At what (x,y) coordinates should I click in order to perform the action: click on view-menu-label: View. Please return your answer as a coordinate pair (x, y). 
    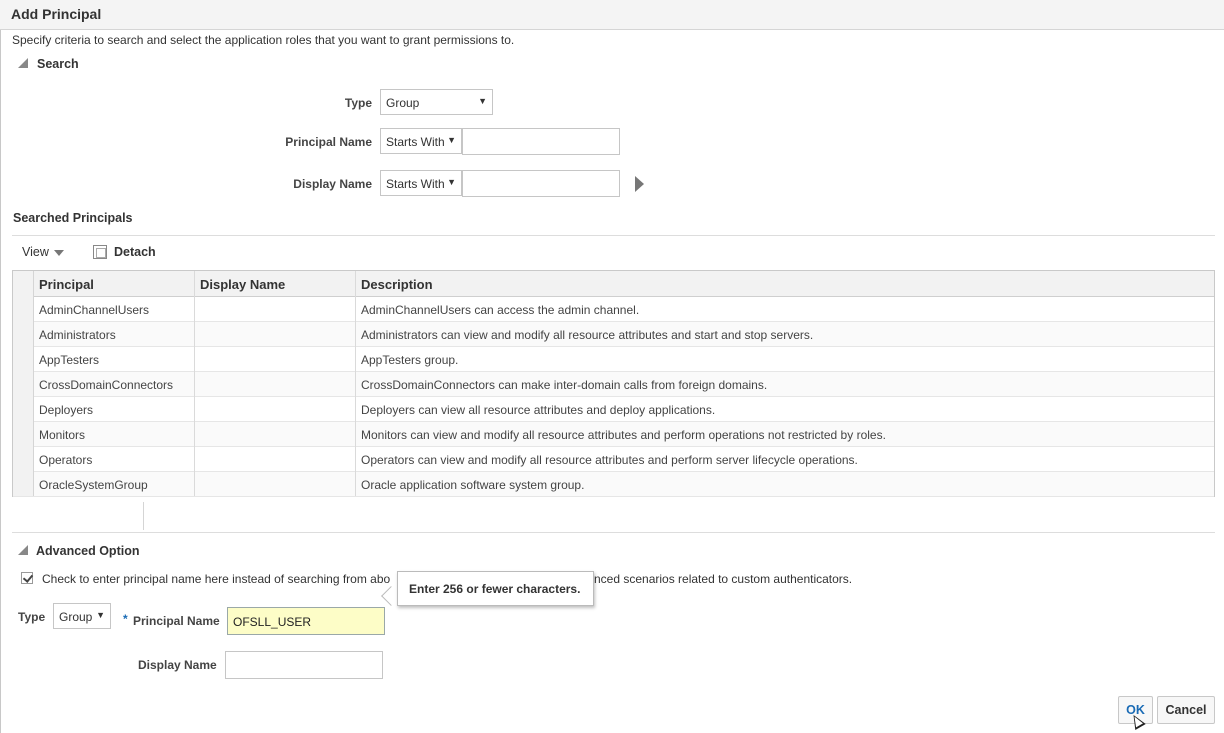
    Looking at the image, I should click on (35, 252).